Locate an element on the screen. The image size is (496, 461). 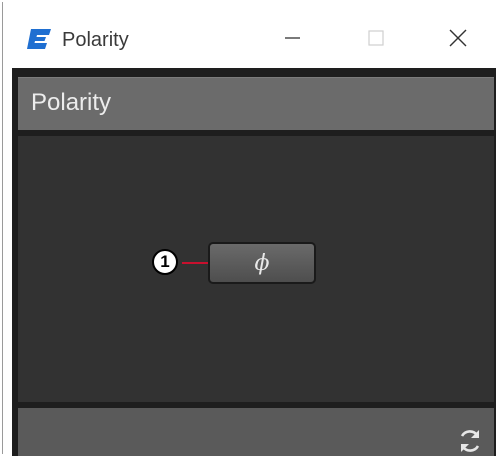
refresh-icon is located at coordinates (470, 441).